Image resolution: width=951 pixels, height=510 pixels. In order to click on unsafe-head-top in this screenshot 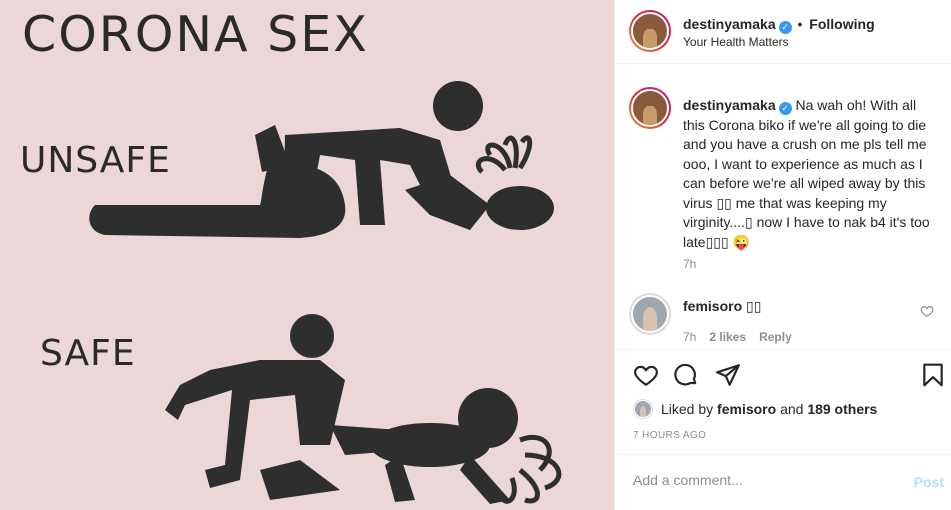, I will do `click(458, 106)`.